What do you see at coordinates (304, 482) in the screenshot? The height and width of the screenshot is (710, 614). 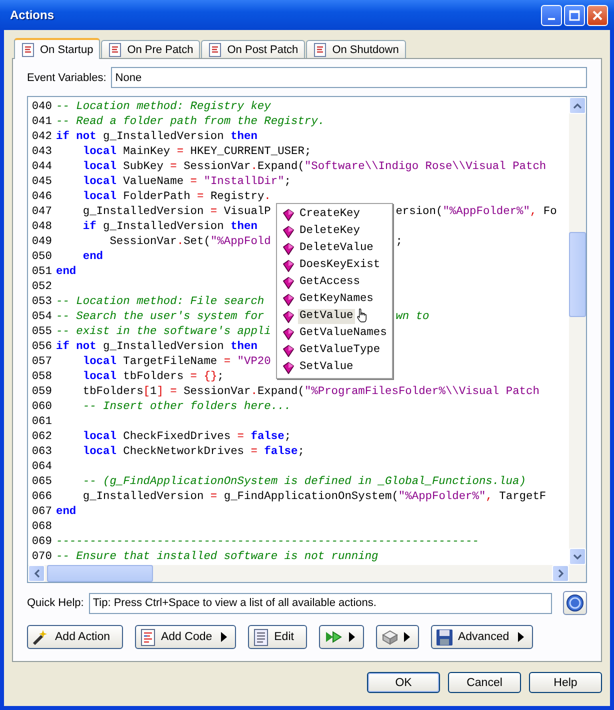 I see `code-line: -- (g_FindApplicationOnSystem is defined in _Global_Functions.lua)` at bounding box center [304, 482].